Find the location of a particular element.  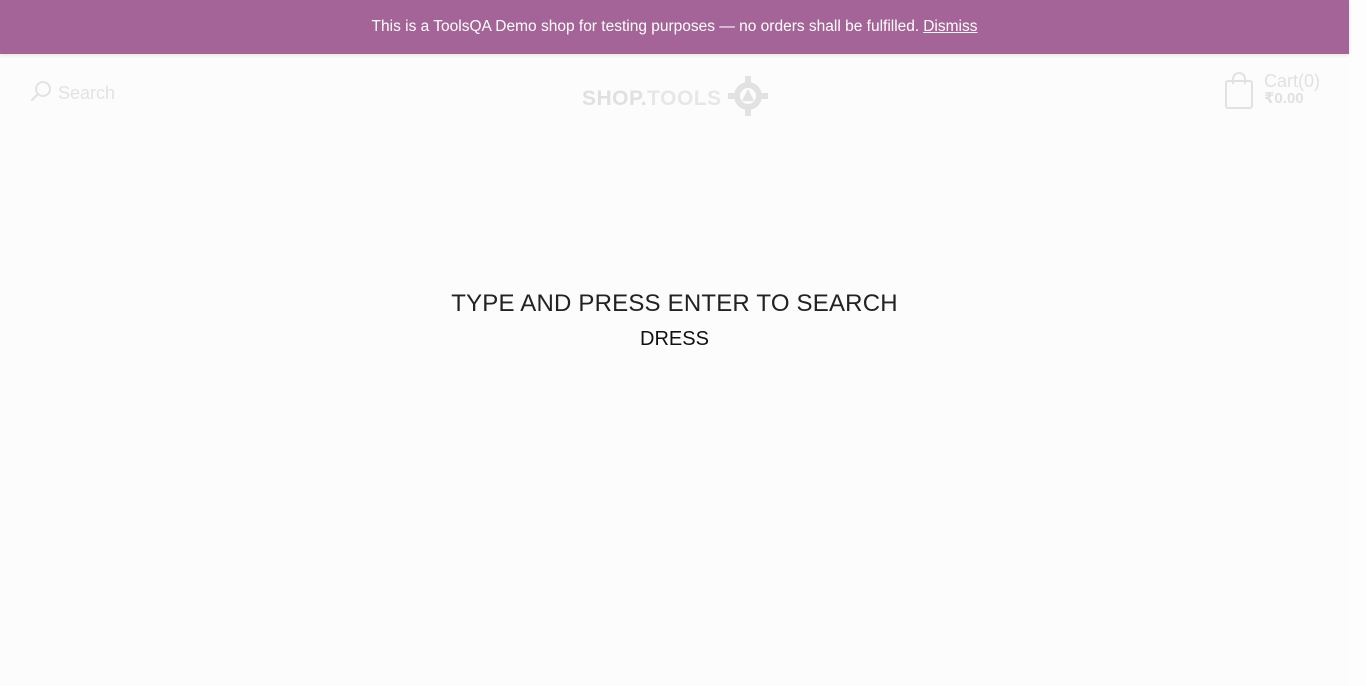

search-overlay: TYPE AND PRESS ENTER TO SEARCH is located at coordinates (674, 320).